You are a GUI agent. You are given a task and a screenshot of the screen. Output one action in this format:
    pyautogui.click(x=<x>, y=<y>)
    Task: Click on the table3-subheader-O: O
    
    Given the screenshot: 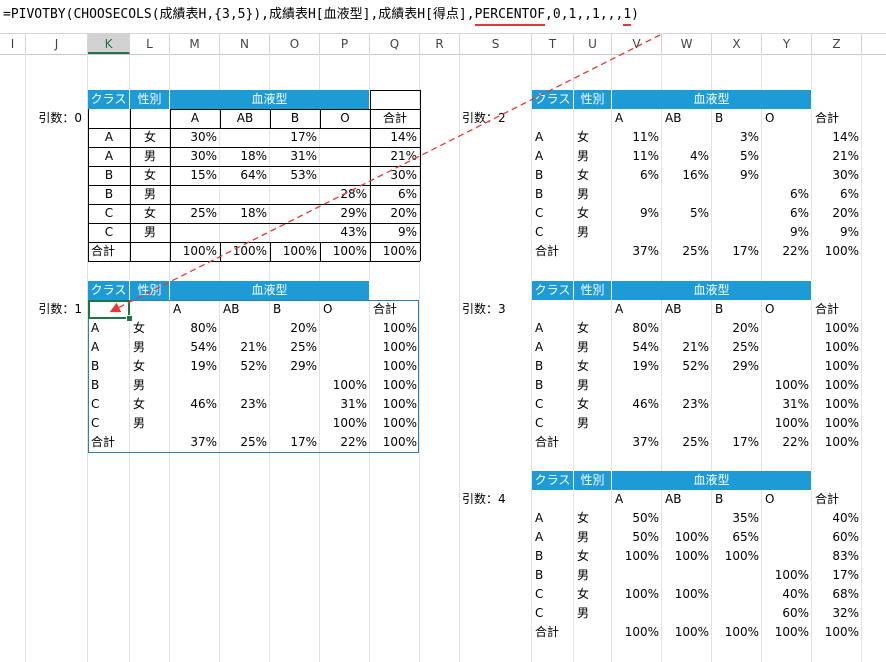 What is the action you would take?
    pyautogui.click(x=770, y=309)
    